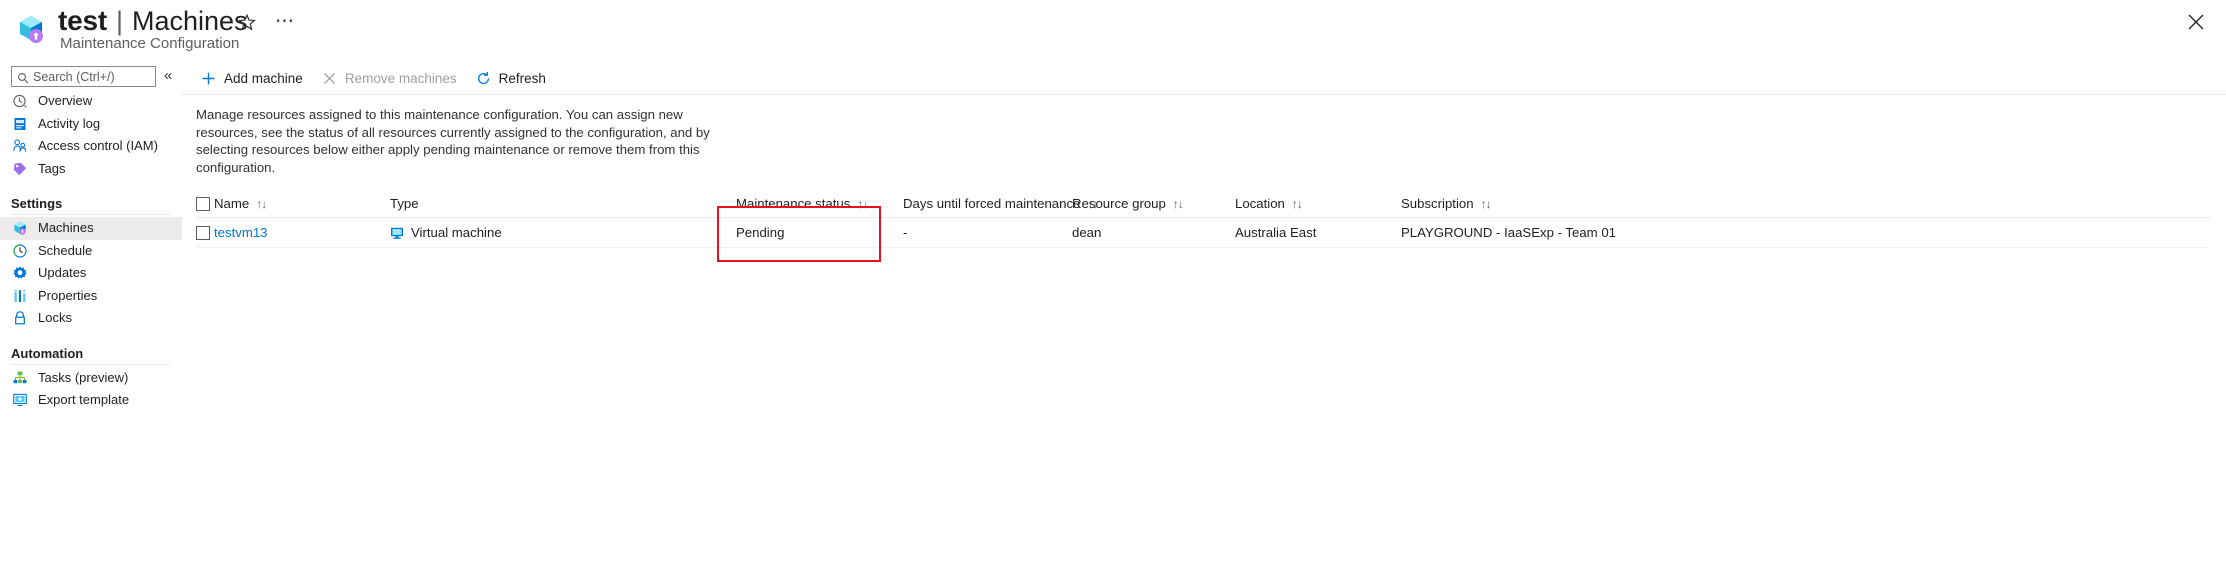 The height and width of the screenshot is (581, 2226). I want to click on cell-subscription: PLAYGROUND - IaaSExp - Team 01, so click(1508, 232).